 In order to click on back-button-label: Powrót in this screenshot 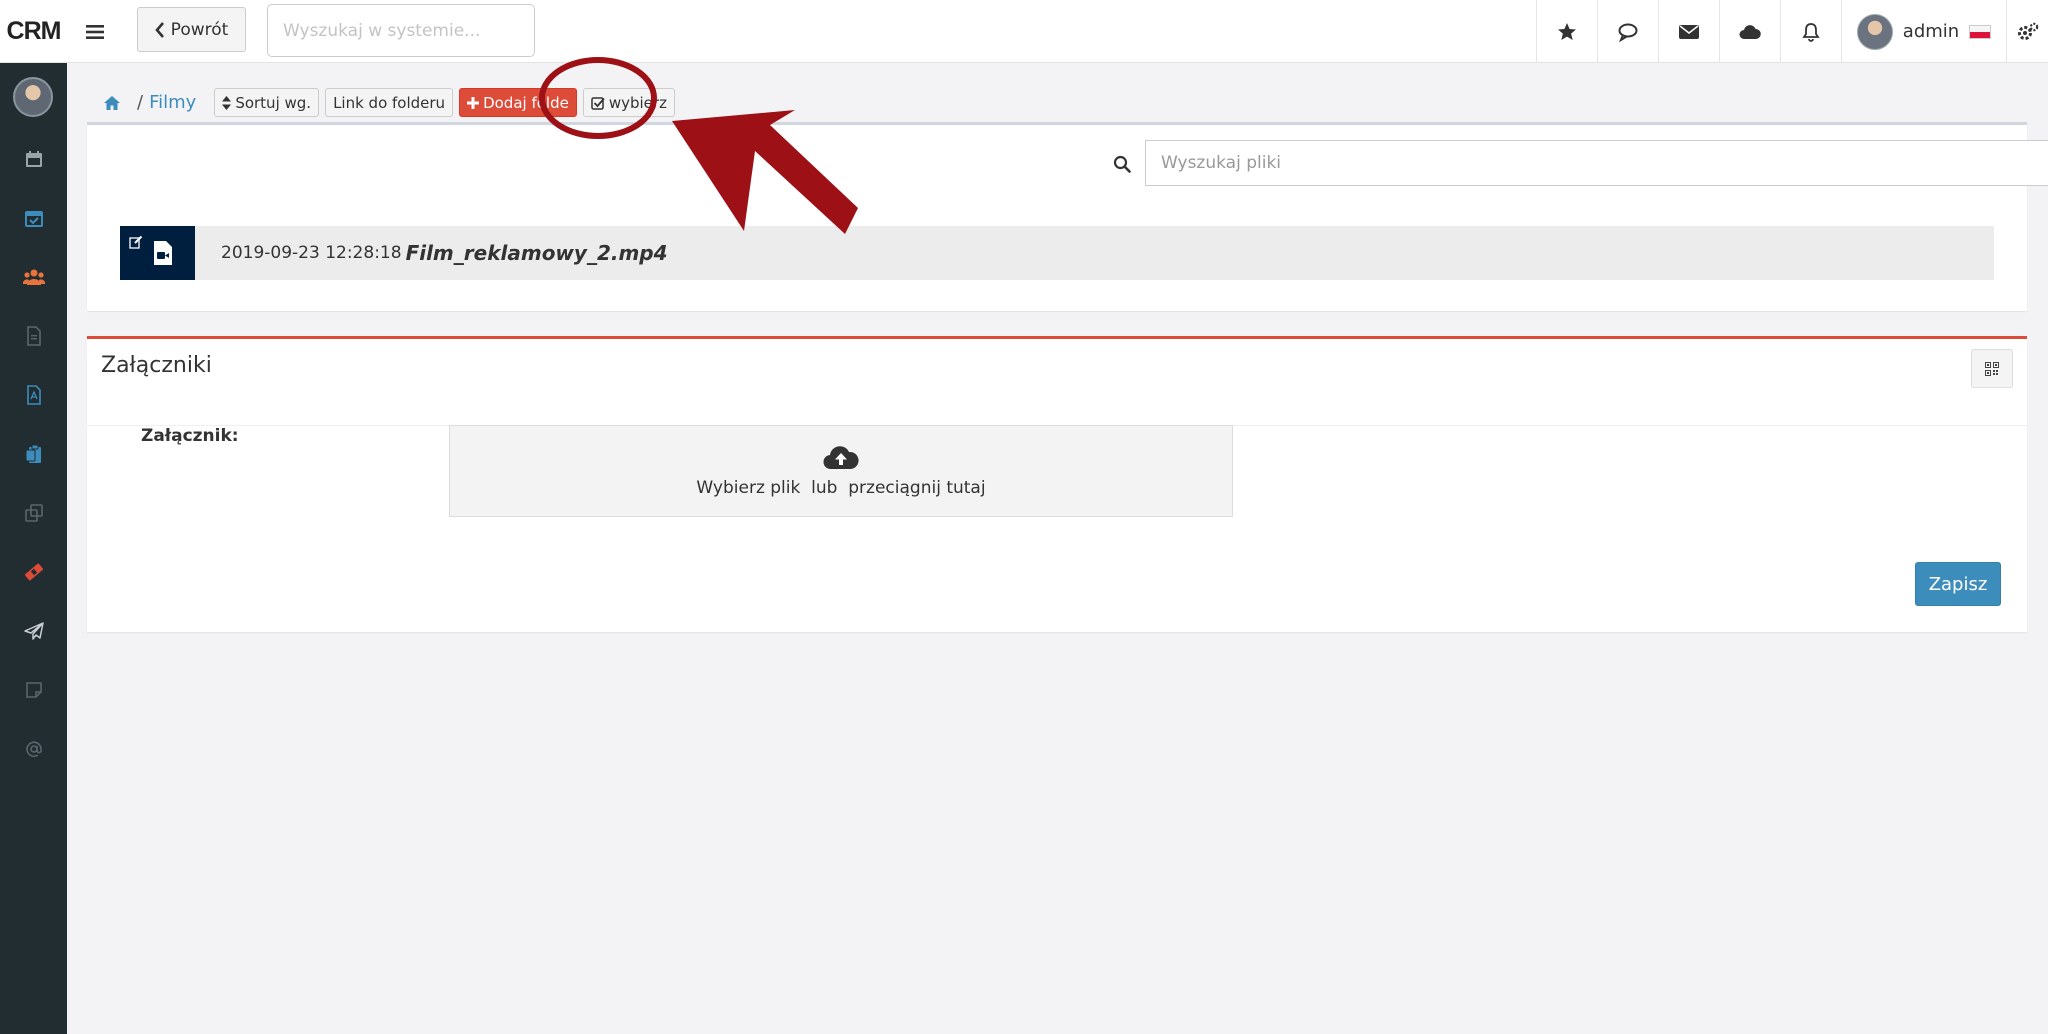, I will do `click(199, 29)`.